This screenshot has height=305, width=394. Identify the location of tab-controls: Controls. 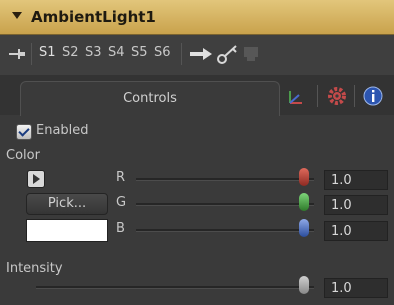
(150, 98).